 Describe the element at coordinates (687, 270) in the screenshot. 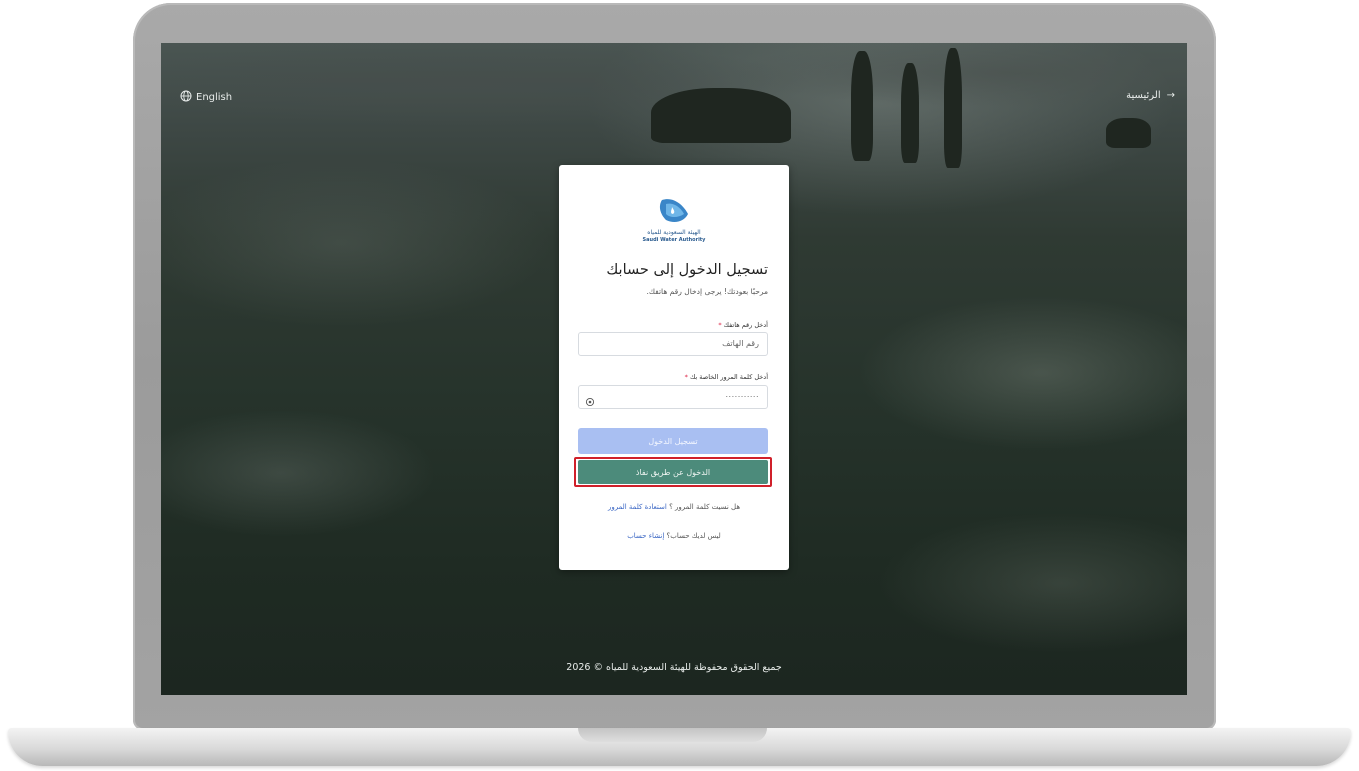

I see `page-title: تسجيل الدخول إلى حسابك` at that location.